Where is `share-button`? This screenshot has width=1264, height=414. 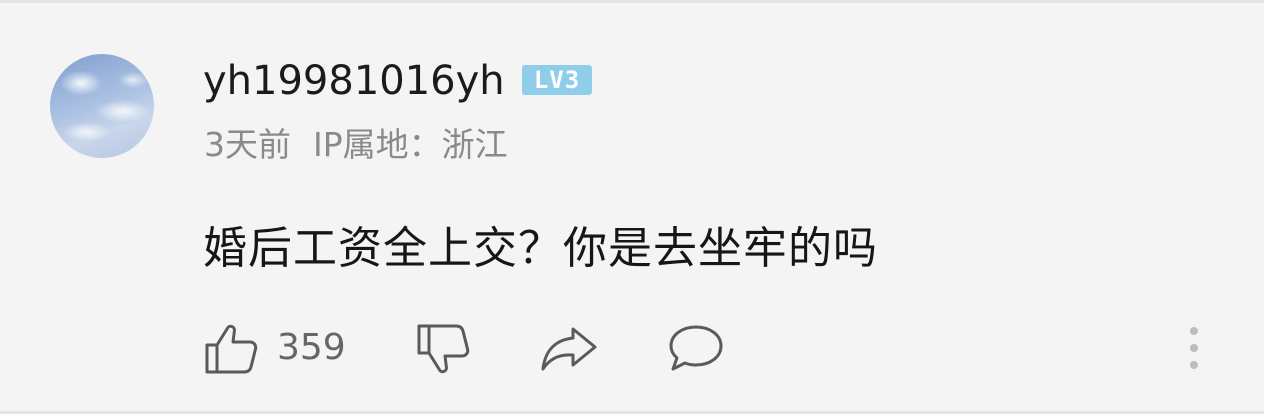 share-button is located at coordinates (569, 349).